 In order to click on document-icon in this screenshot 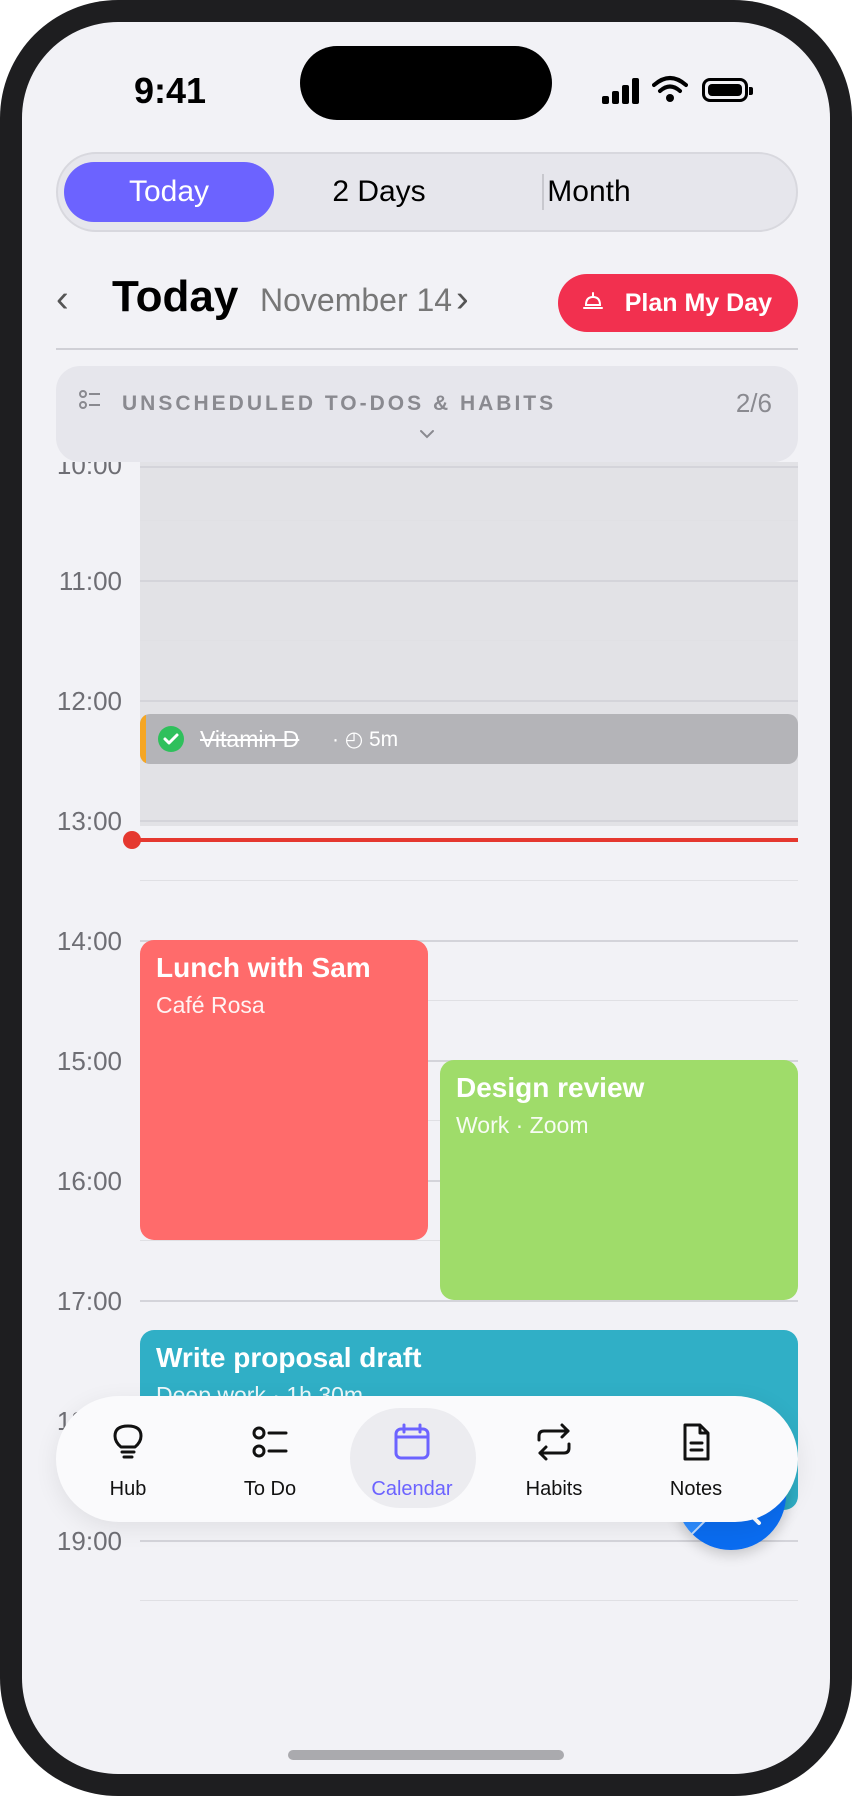, I will do `click(696, 1442)`.